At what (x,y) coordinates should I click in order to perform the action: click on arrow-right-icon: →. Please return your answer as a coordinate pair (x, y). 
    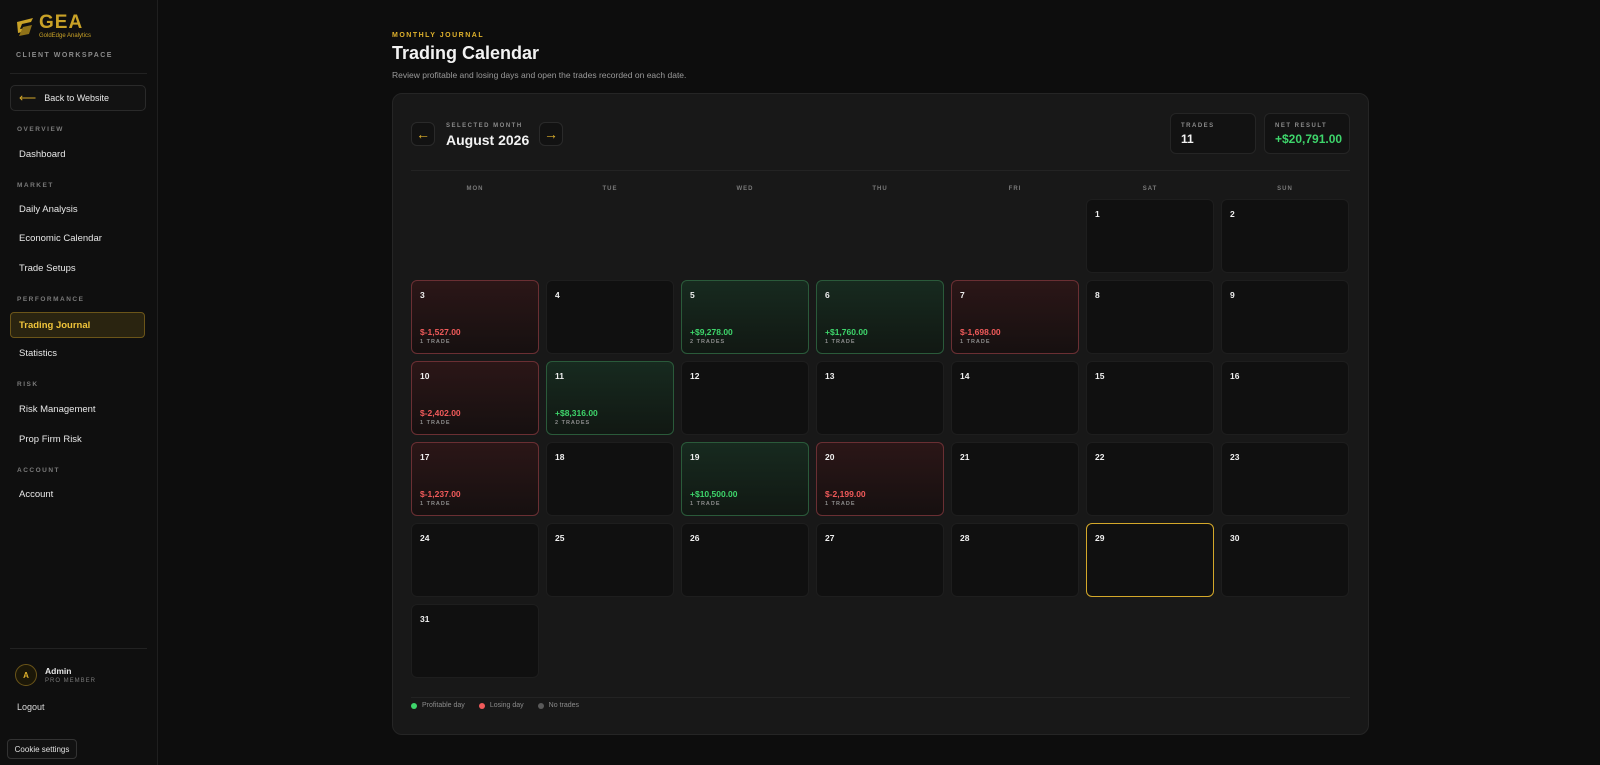
    Looking at the image, I should click on (551, 134).